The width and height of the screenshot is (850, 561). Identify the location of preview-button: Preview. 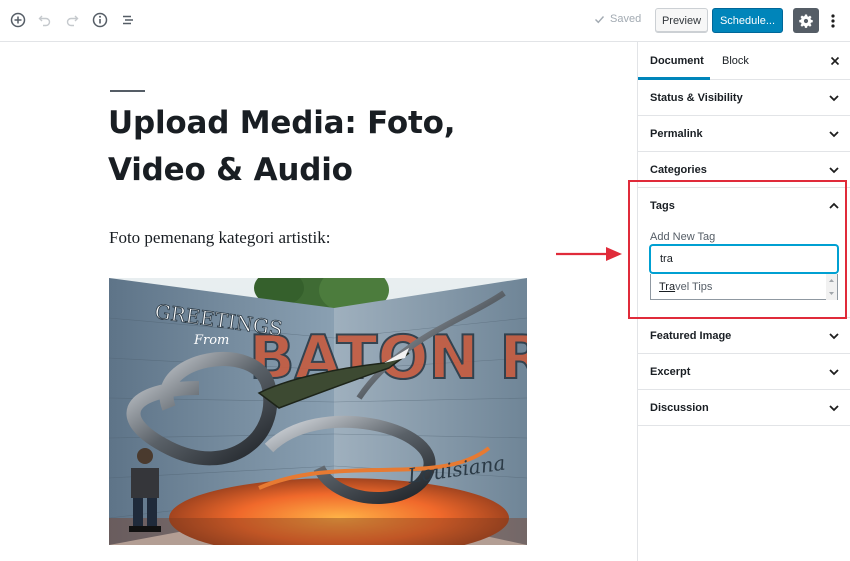
(681, 20).